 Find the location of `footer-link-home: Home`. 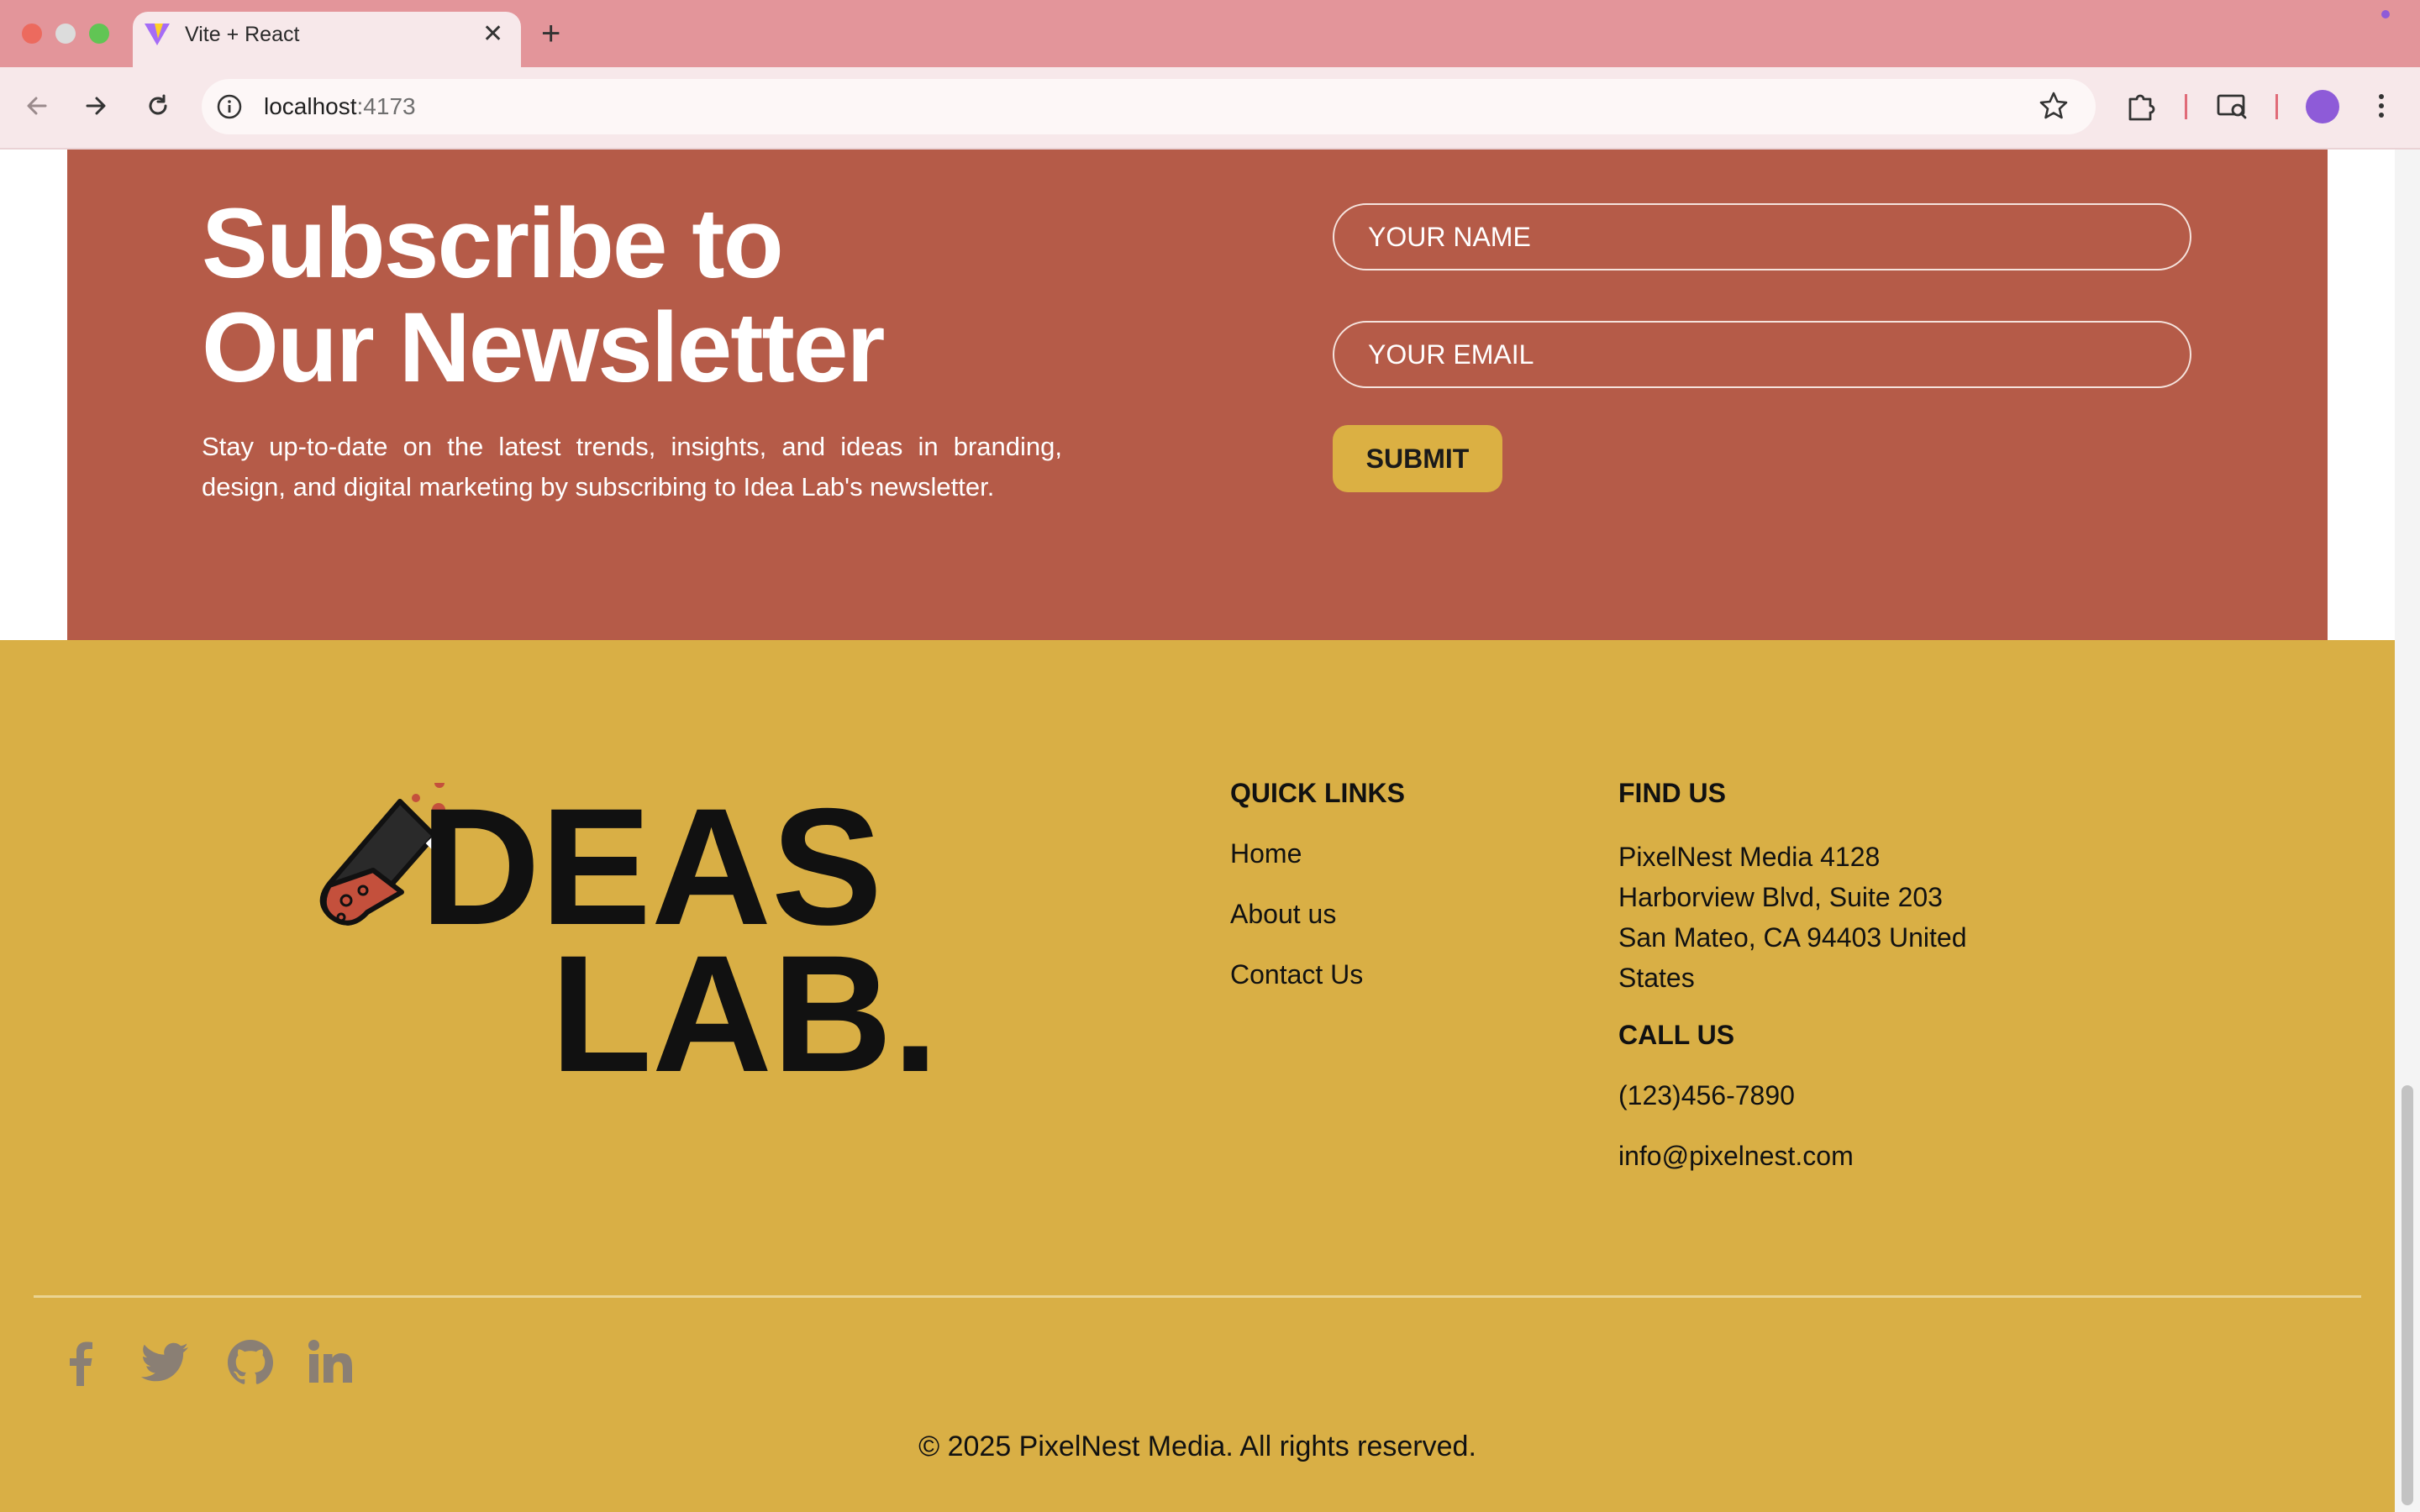

footer-link-home: Home is located at coordinates (1266, 853).